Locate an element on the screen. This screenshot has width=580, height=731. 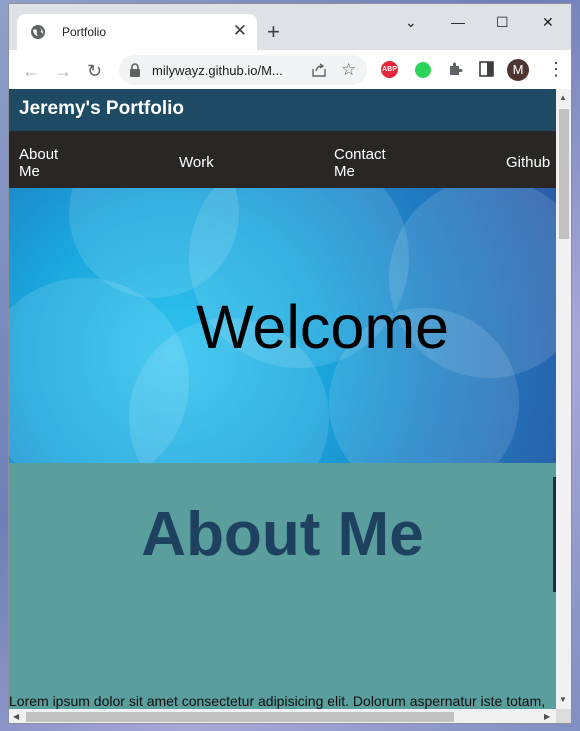
vertical-scroll-thumb is located at coordinates (564, 174).